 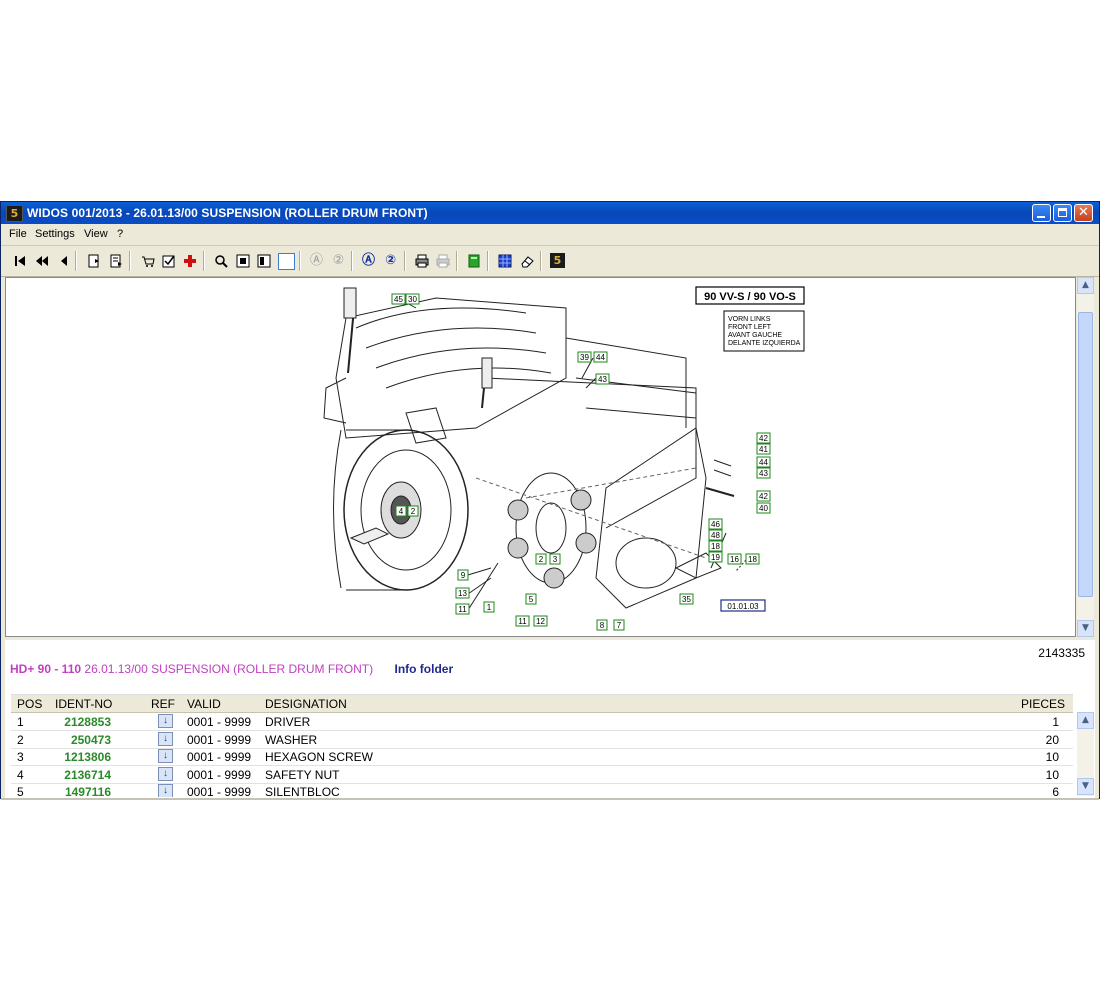 What do you see at coordinates (423, 669) in the screenshot?
I see `info-folder-link: Info folder` at bounding box center [423, 669].